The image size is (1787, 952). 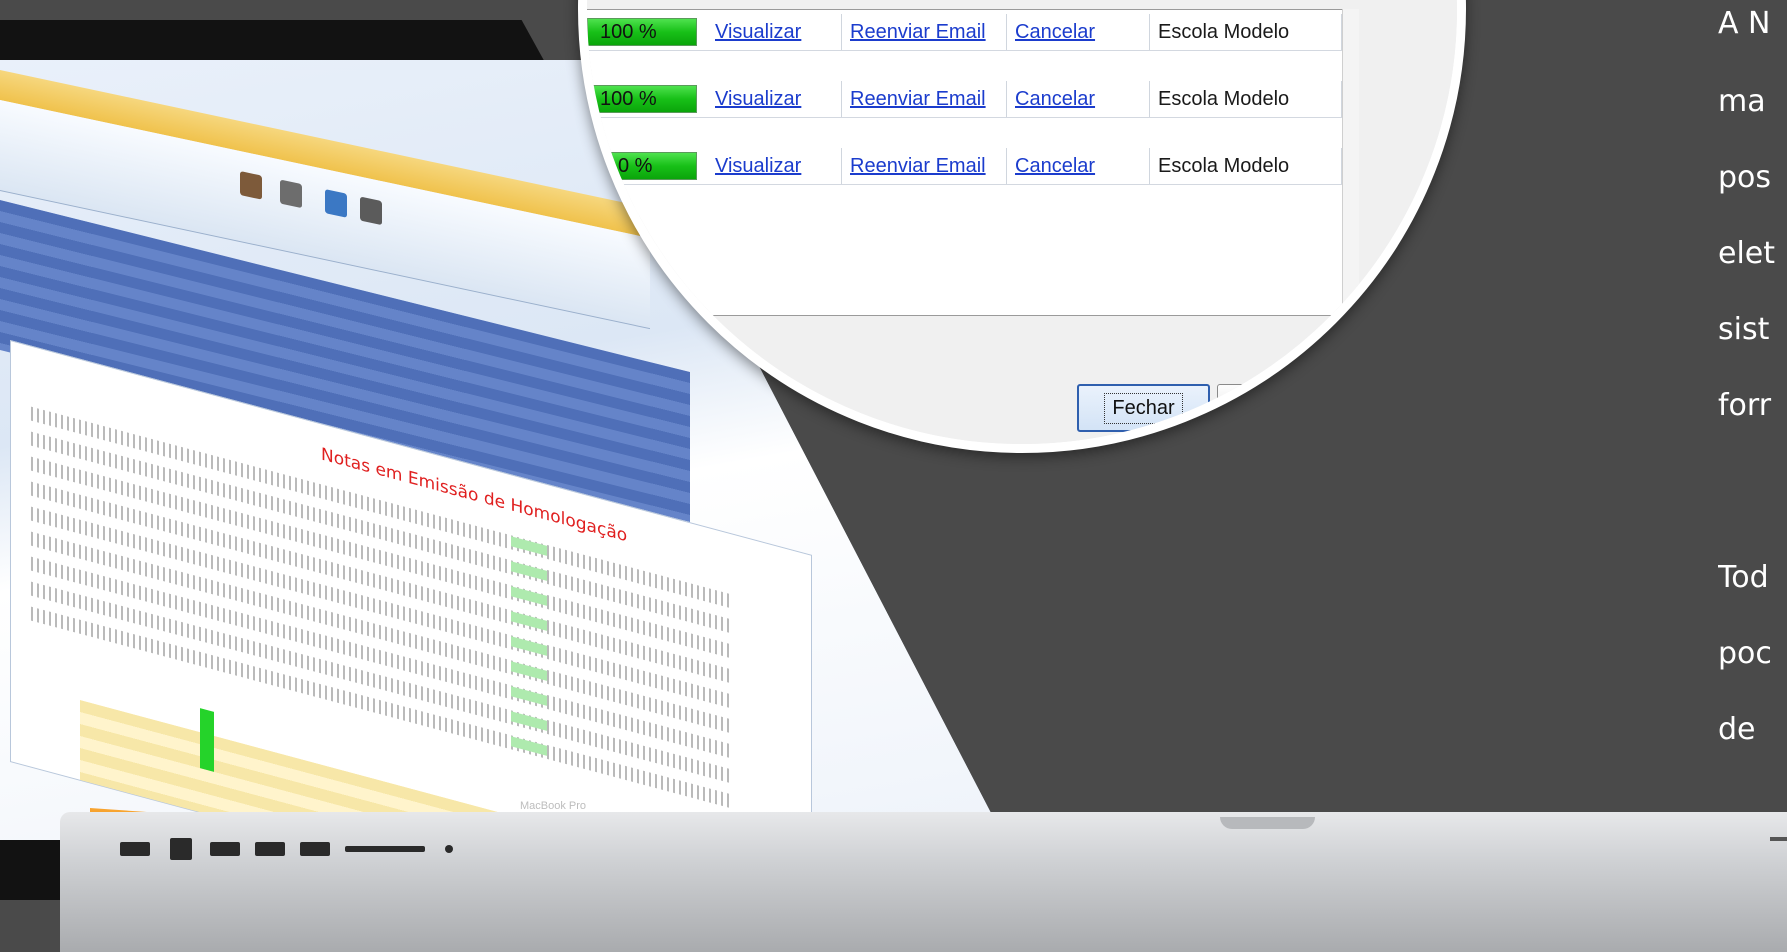 I want to click on side-text-line: Tod, so click(x=1743, y=577).